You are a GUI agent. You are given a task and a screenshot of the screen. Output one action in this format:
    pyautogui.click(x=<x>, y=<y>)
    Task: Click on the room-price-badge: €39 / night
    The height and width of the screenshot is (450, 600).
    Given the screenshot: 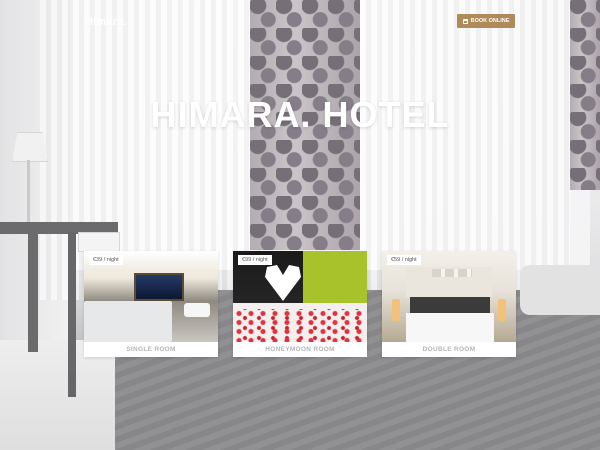 What is the action you would take?
    pyautogui.click(x=106, y=260)
    